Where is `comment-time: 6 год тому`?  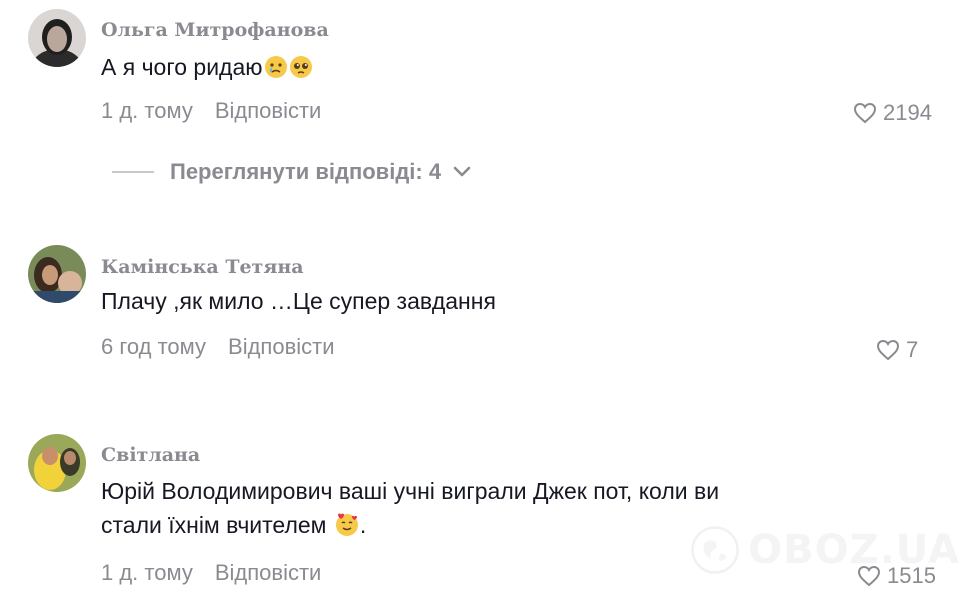
comment-time: 6 год тому is located at coordinates (154, 346).